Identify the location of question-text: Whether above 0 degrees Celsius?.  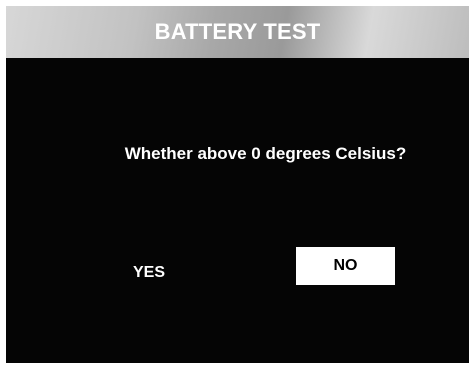
(265, 153).